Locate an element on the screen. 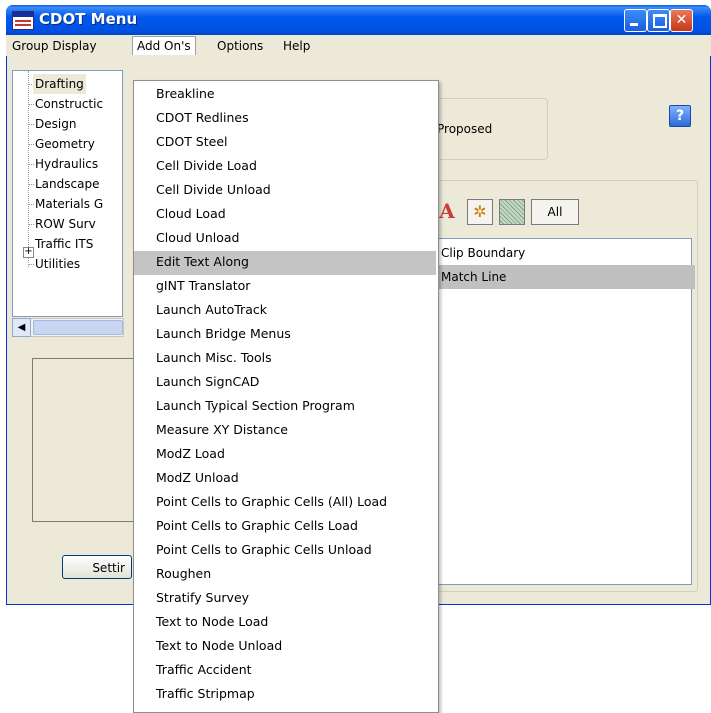 The width and height of the screenshot is (711, 713). list-item-clip-boundary: Clip Boundary is located at coordinates (566, 253).